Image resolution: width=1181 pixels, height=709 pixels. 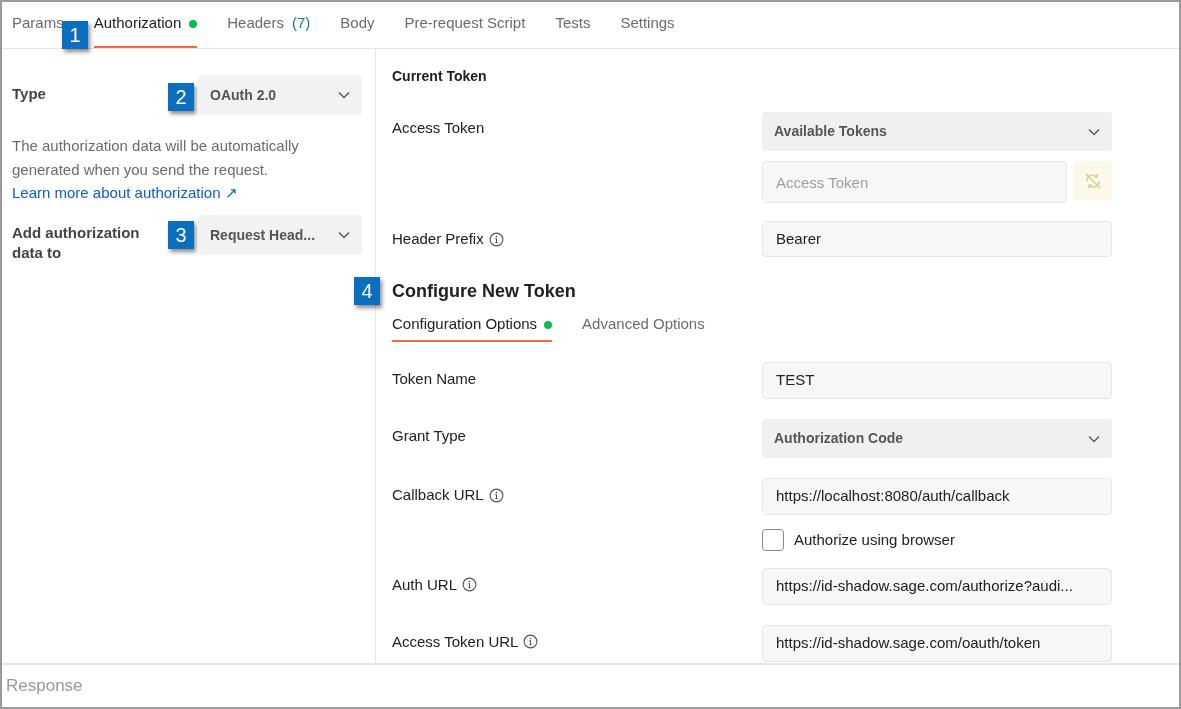 What do you see at coordinates (937, 496) in the screenshot?
I see `input-field: https://localhost:8080/auth/callback` at bounding box center [937, 496].